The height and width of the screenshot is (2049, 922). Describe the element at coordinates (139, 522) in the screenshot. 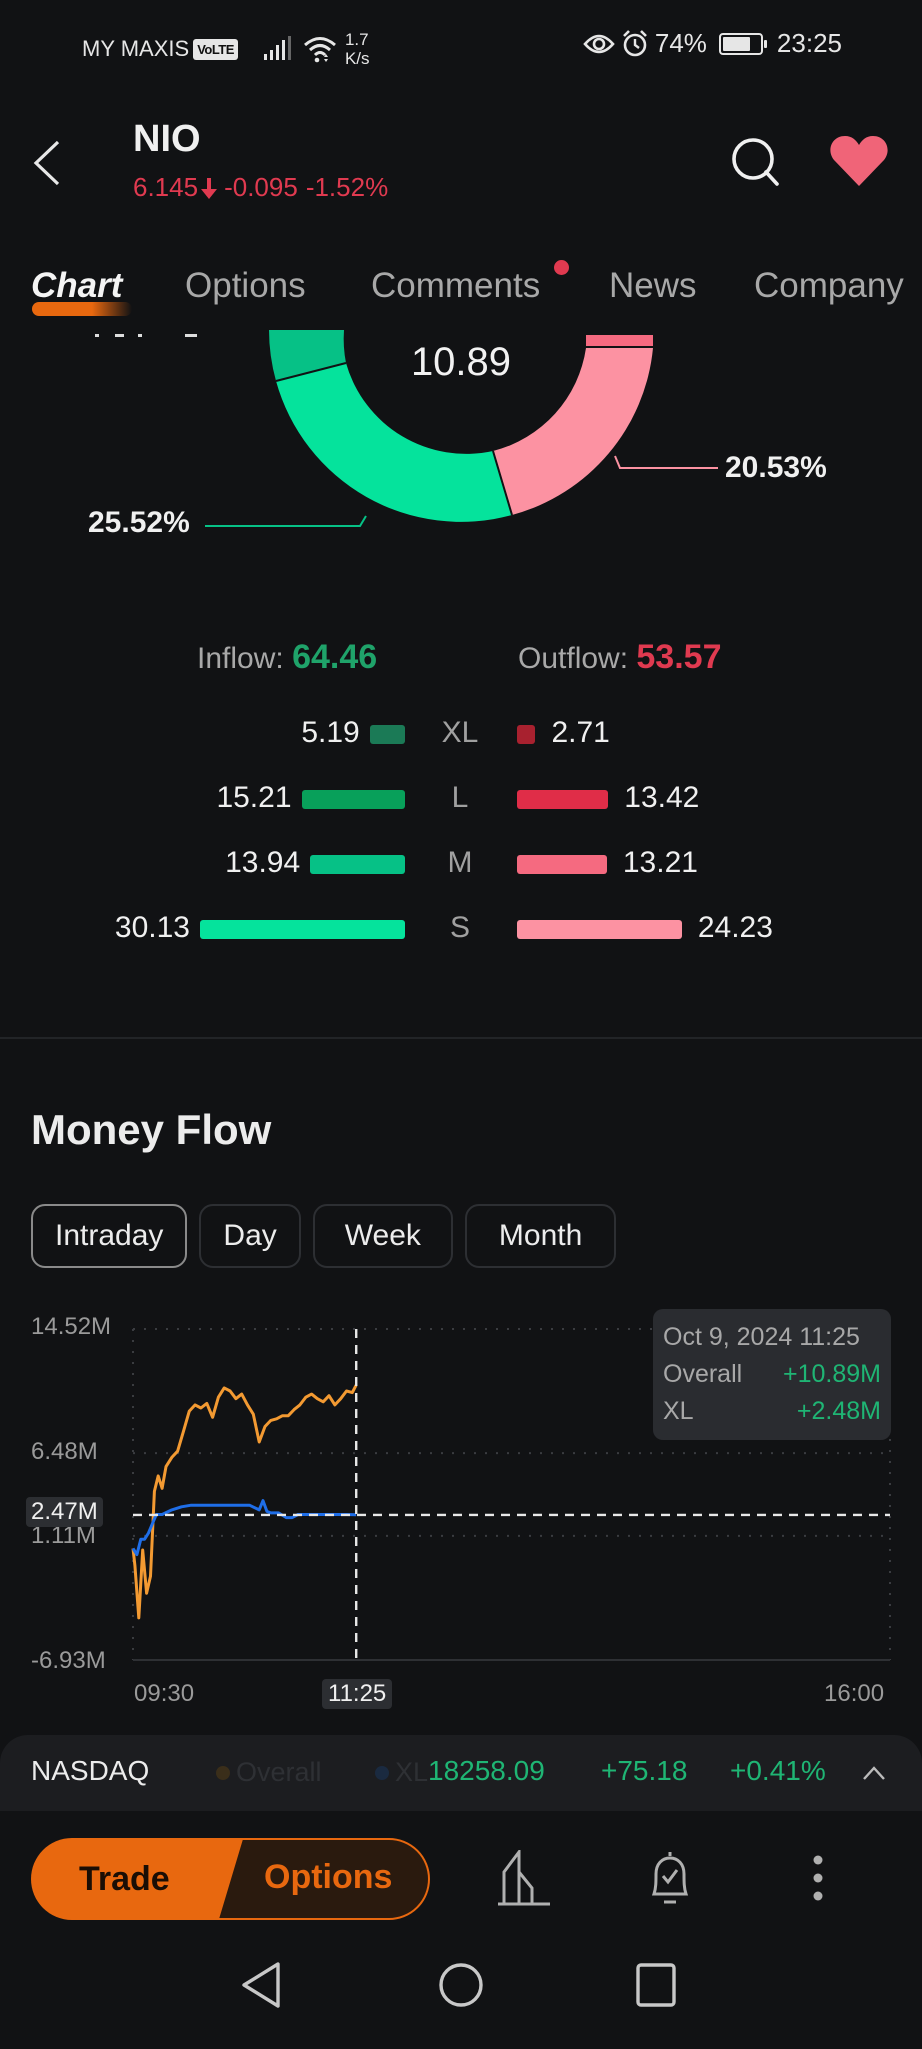

I see `donut-label-inflow-s: 25.52%` at that location.